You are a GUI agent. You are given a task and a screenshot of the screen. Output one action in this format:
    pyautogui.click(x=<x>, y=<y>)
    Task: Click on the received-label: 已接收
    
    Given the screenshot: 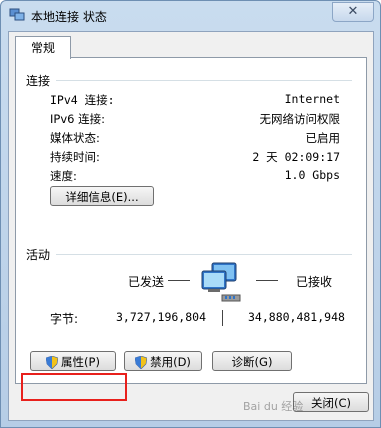 What is the action you would take?
    pyautogui.click(x=314, y=282)
    